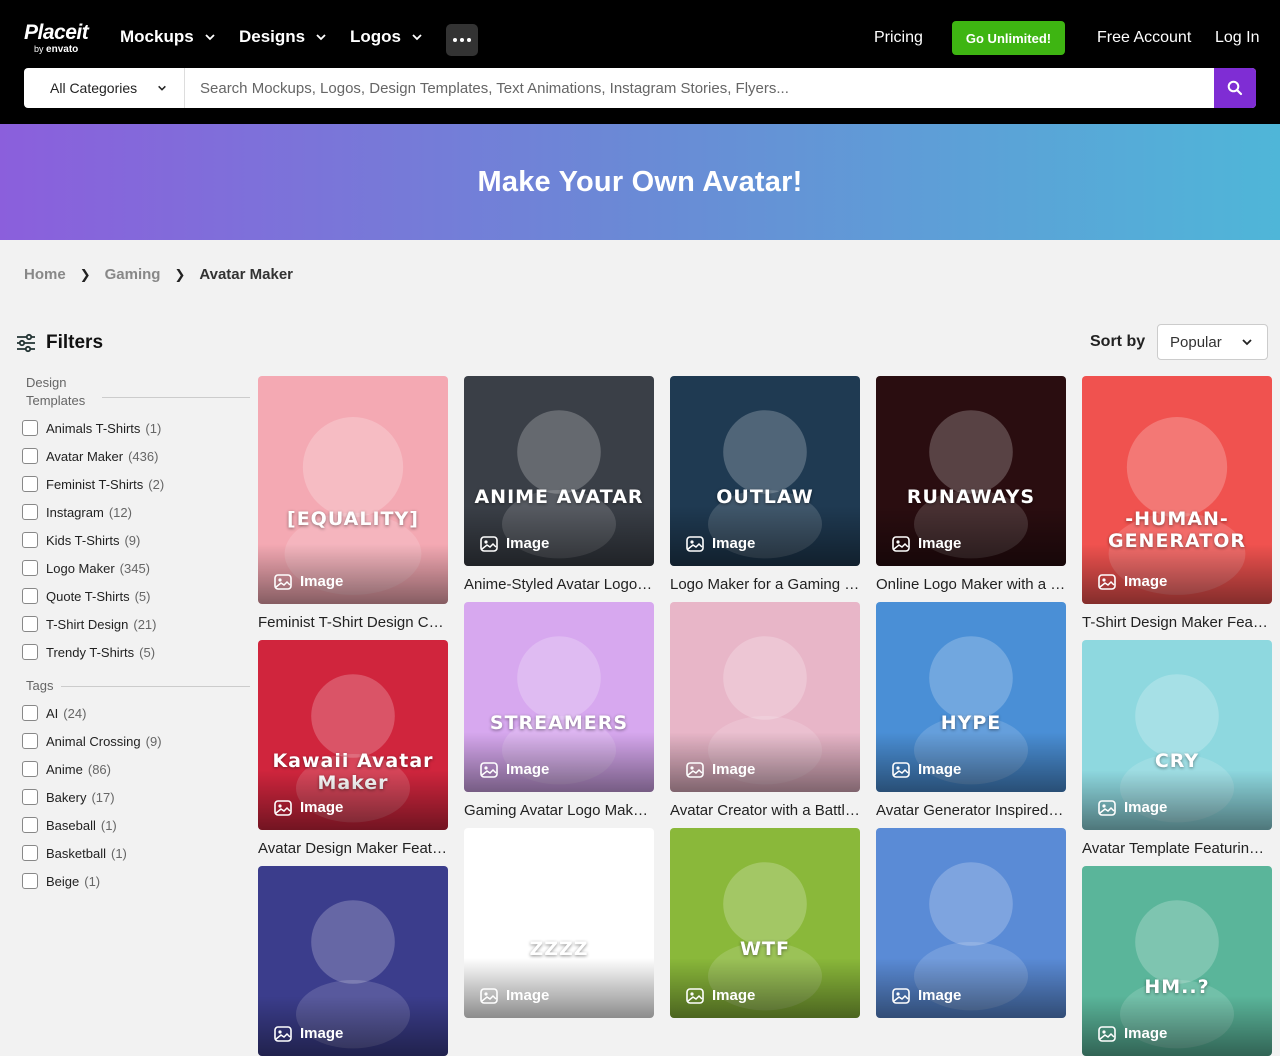  Describe the element at coordinates (133, 274) in the screenshot. I see `breadcrumb-gaming: Gaming` at that location.